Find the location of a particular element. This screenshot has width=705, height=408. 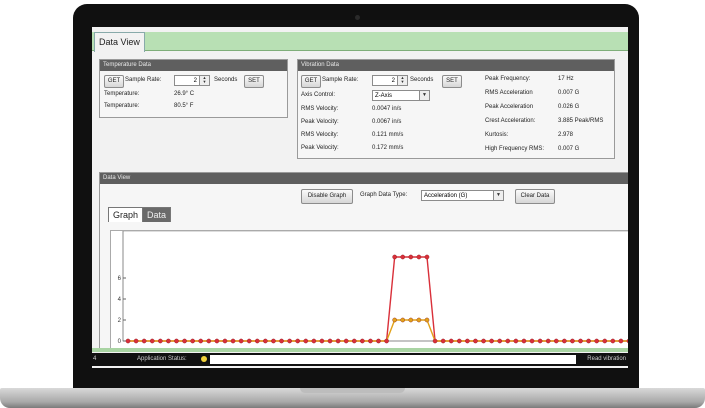

tab-graph: Graph is located at coordinates (126, 214).